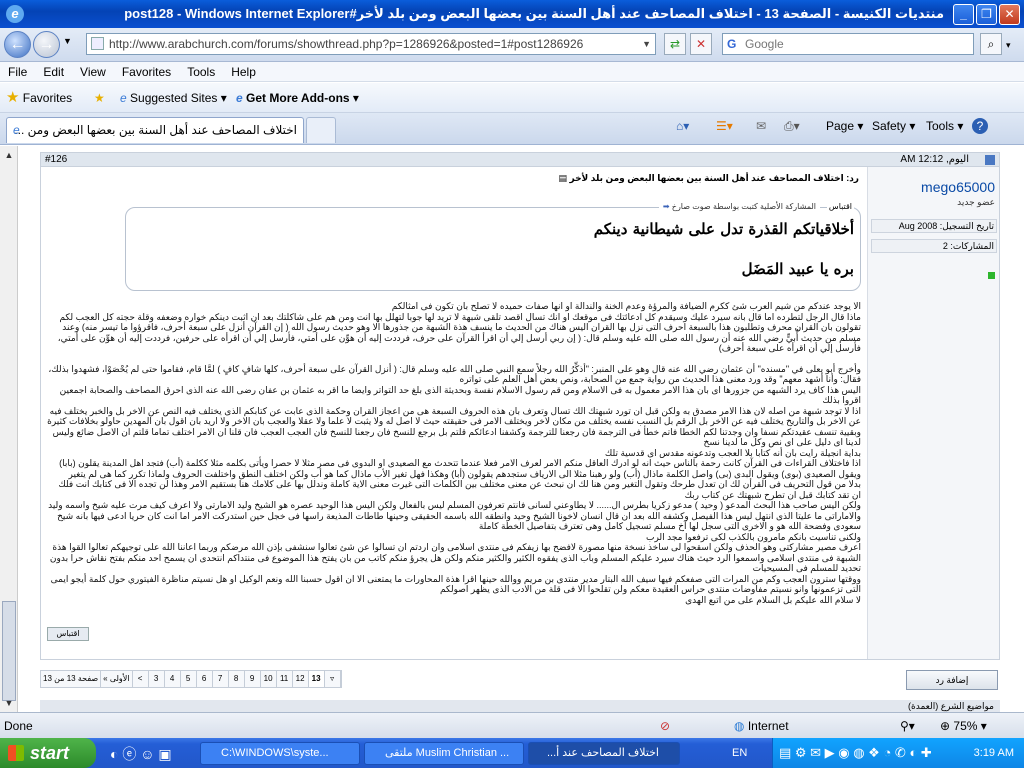 This screenshot has width=1024, height=768. Describe the element at coordinates (56, 160) in the screenshot. I see `post-number: #126` at that location.